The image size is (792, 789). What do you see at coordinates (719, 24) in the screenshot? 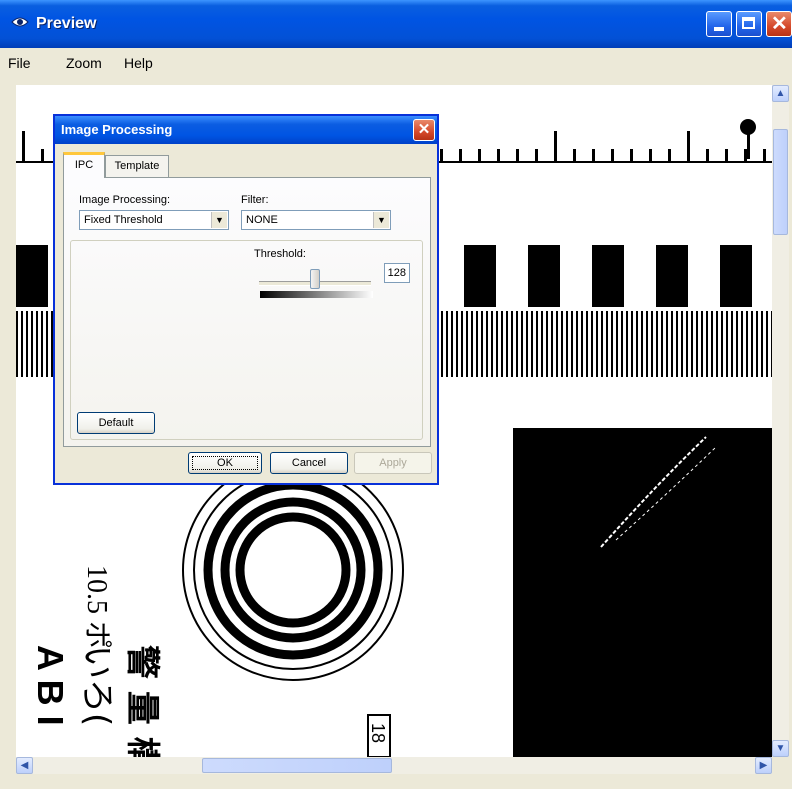
I see `minimize-button` at bounding box center [719, 24].